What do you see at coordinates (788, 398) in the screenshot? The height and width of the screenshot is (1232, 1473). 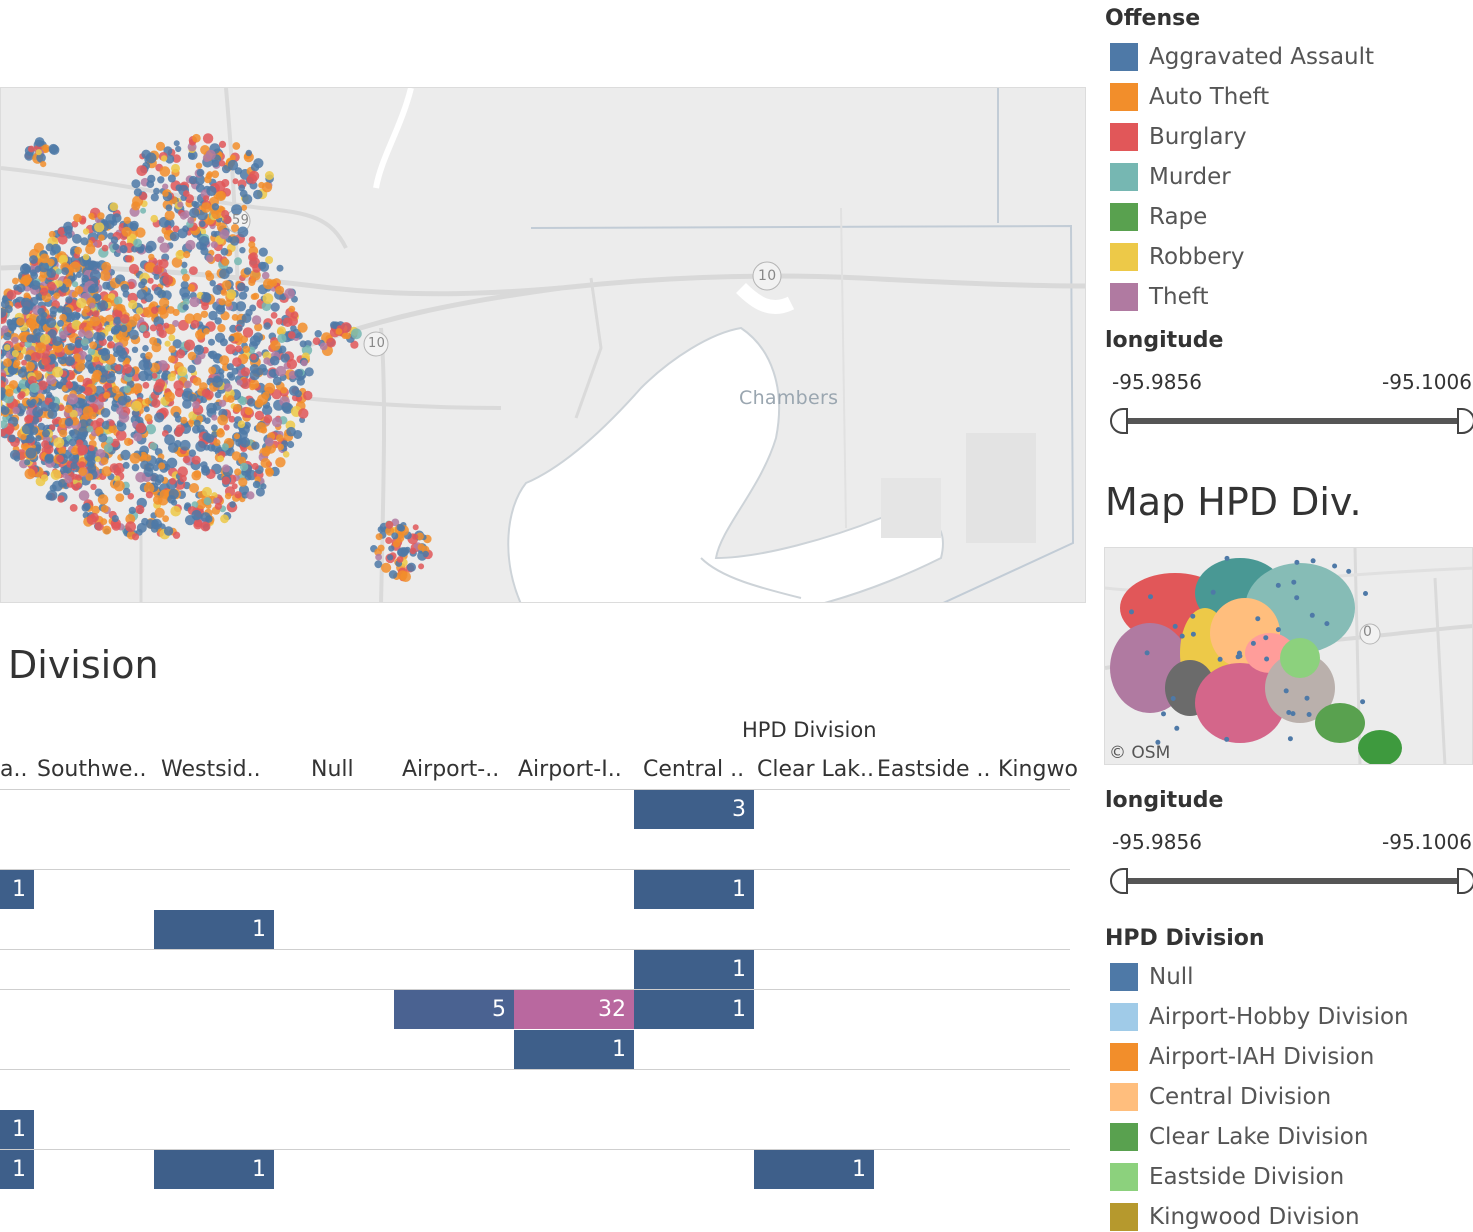 I see `place-label-chambers: Chambers` at bounding box center [788, 398].